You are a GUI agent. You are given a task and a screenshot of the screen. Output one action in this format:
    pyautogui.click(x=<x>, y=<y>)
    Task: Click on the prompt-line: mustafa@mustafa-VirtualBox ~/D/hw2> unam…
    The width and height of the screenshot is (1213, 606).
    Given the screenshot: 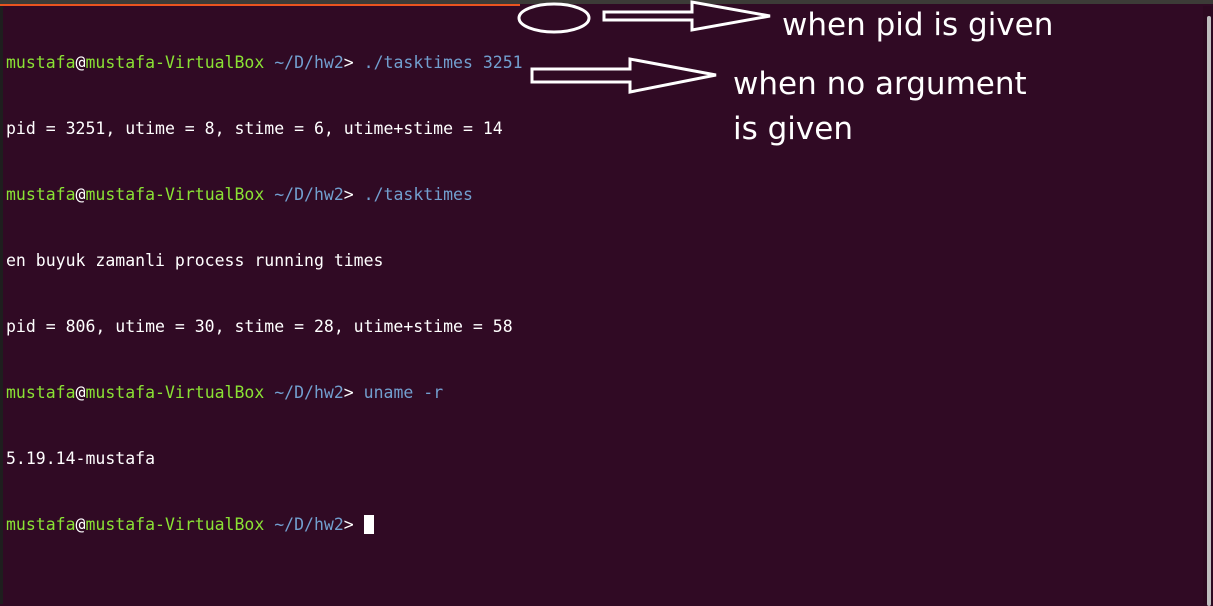 What is the action you would take?
    pyautogui.click(x=264, y=393)
    